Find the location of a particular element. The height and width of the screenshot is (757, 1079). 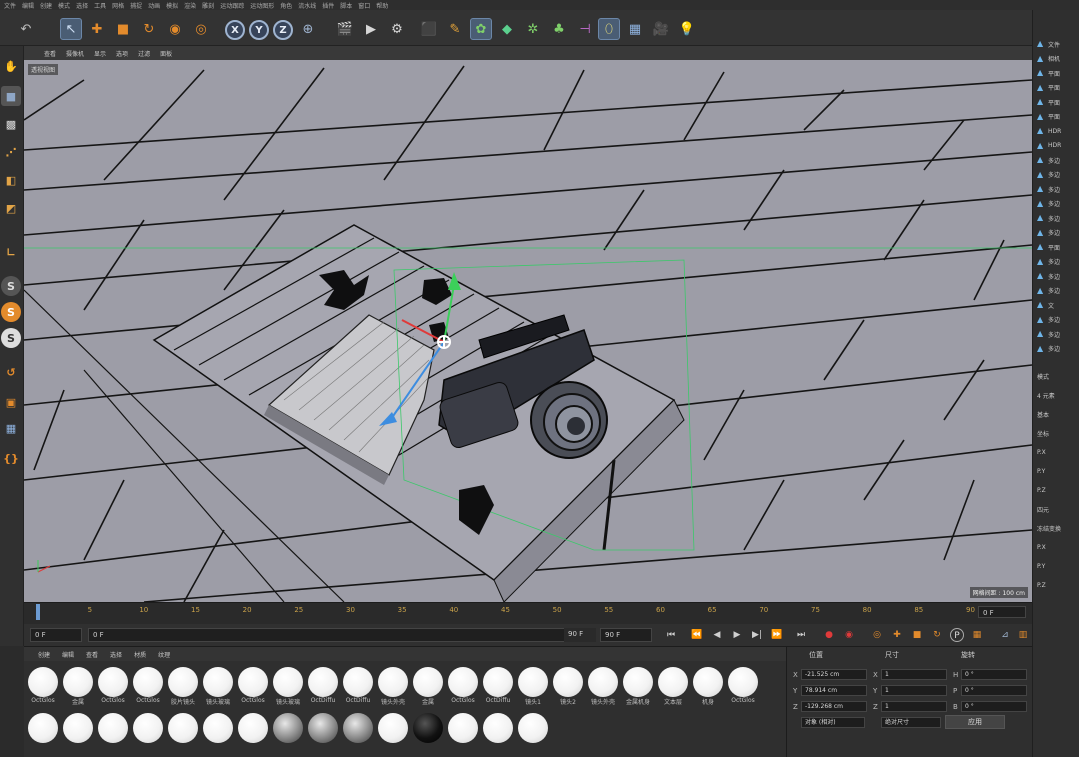

attribute-row: P.Y is located at coordinates (1058, 471).